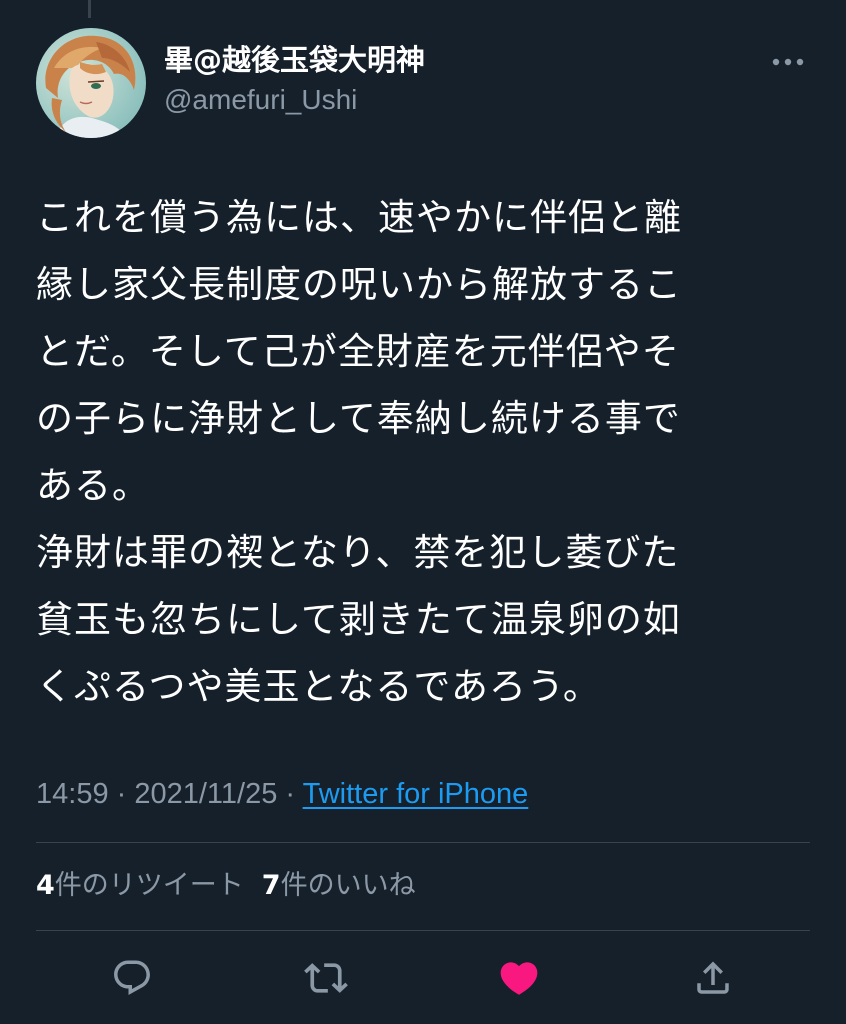 The image size is (846, 1024). I want to click on tweet-text-line: の子らに浄財として奉納し続ける事で, so click(358, 418).